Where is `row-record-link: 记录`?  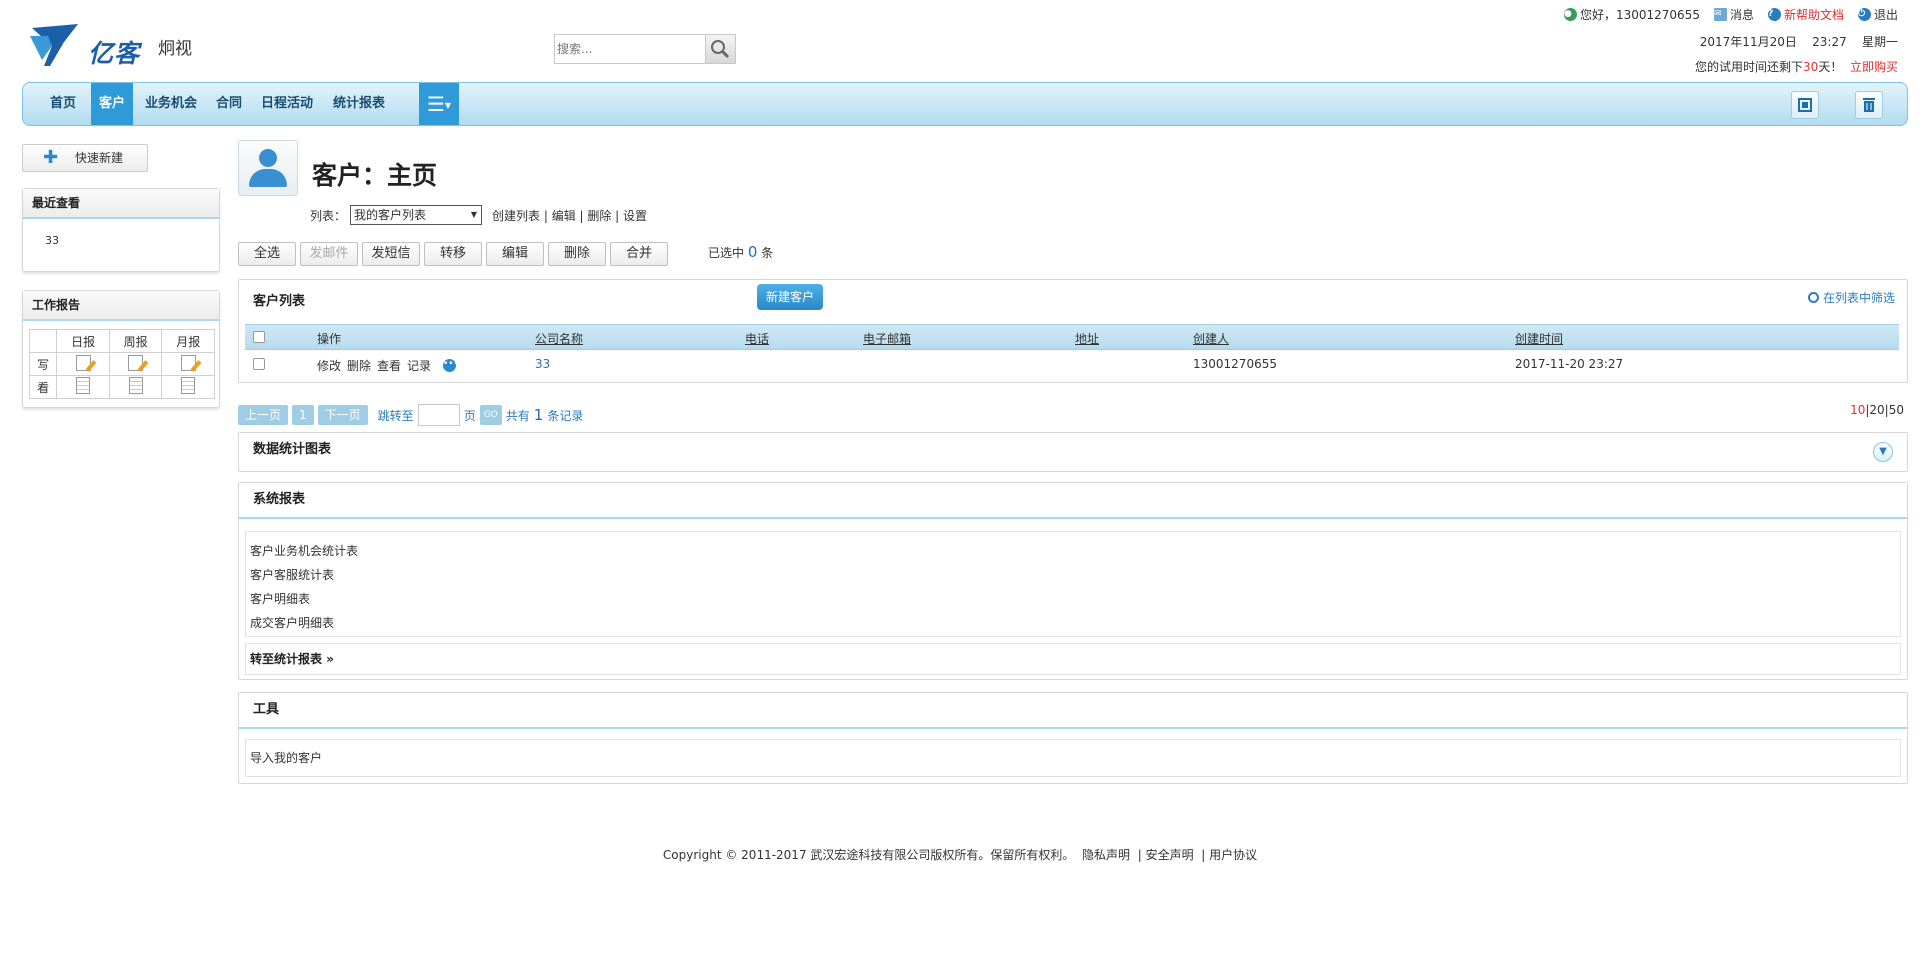 row-record-link: 记录 is located at coordinates (419, 365).